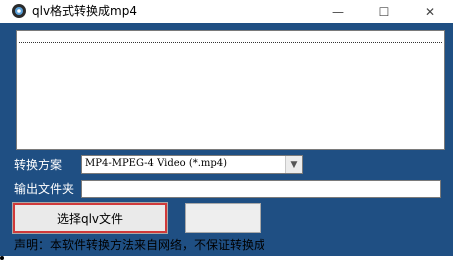 Image resolution: width=453 pixels, height=266 pixels. I want to click on maximize-icon: ☐, so click(384, 11).